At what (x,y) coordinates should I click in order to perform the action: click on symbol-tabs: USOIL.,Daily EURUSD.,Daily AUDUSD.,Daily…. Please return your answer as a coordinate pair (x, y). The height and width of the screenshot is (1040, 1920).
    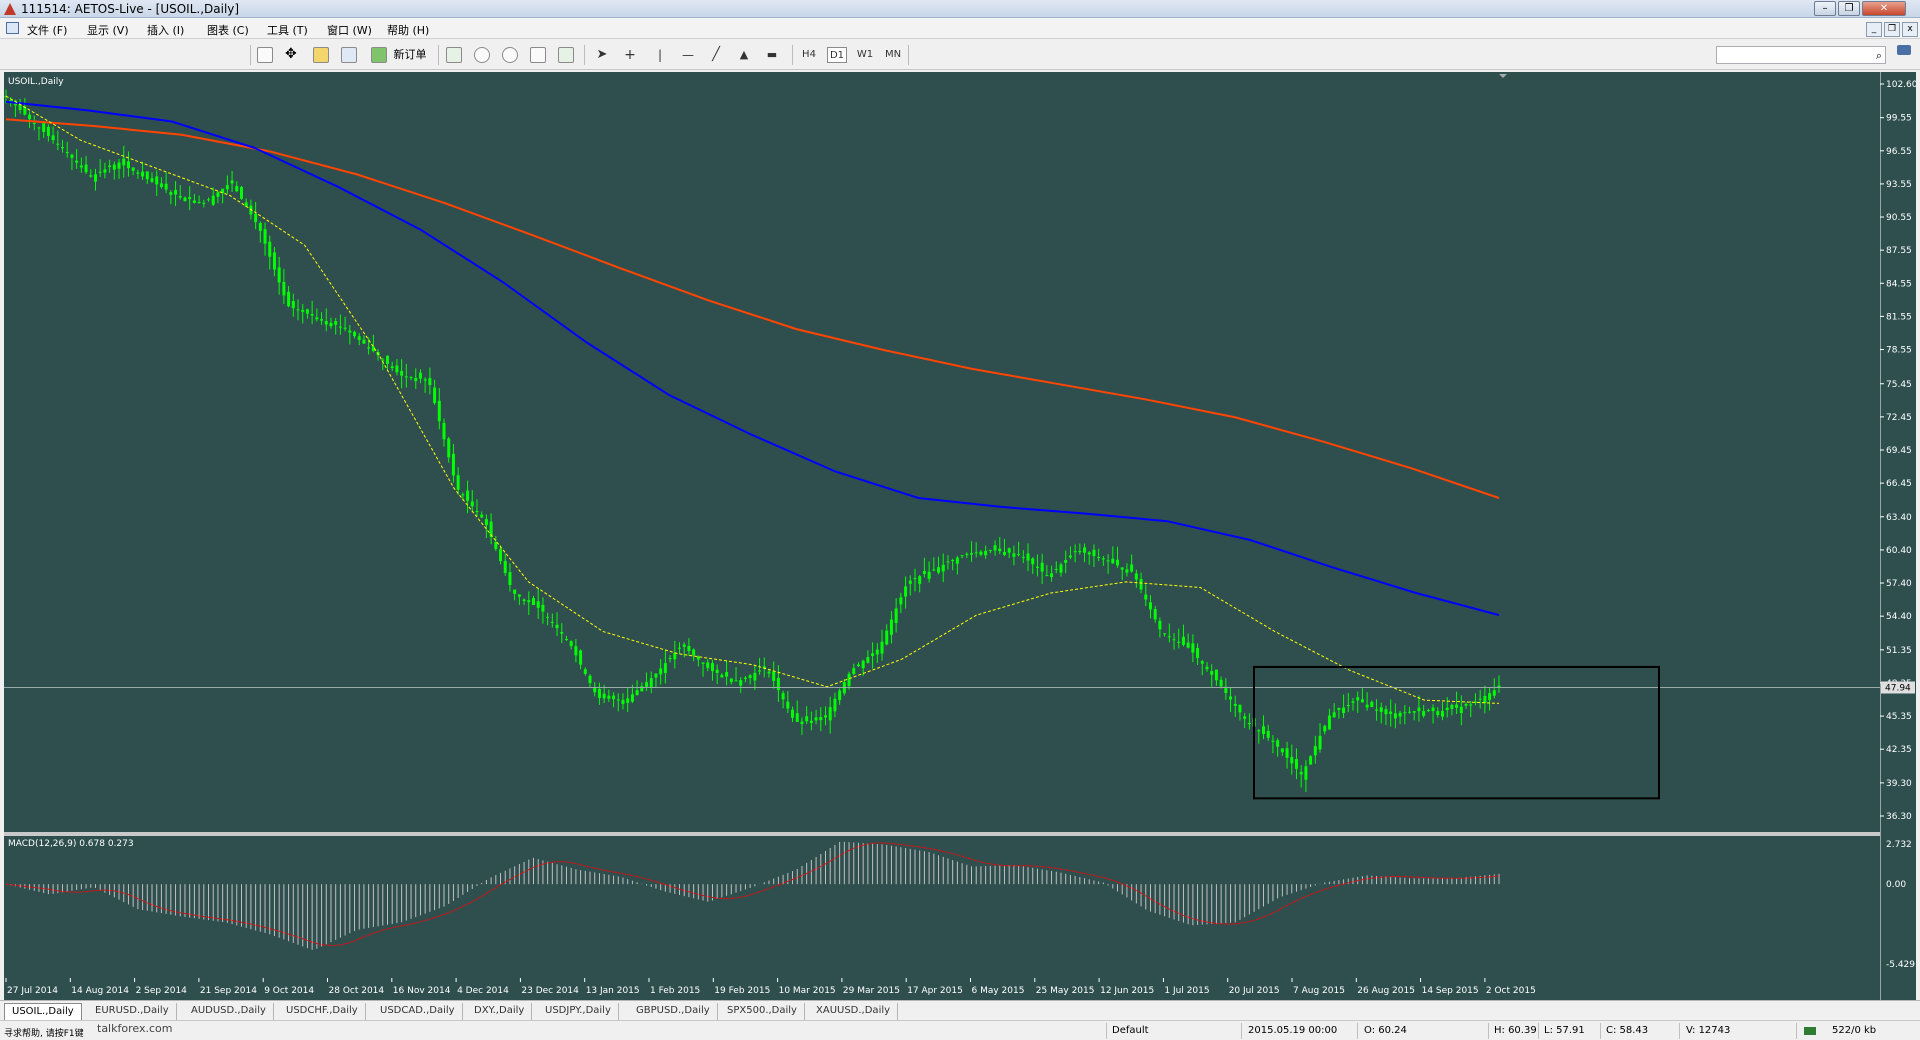
    Looking at the image, I should click on (960, 1010).